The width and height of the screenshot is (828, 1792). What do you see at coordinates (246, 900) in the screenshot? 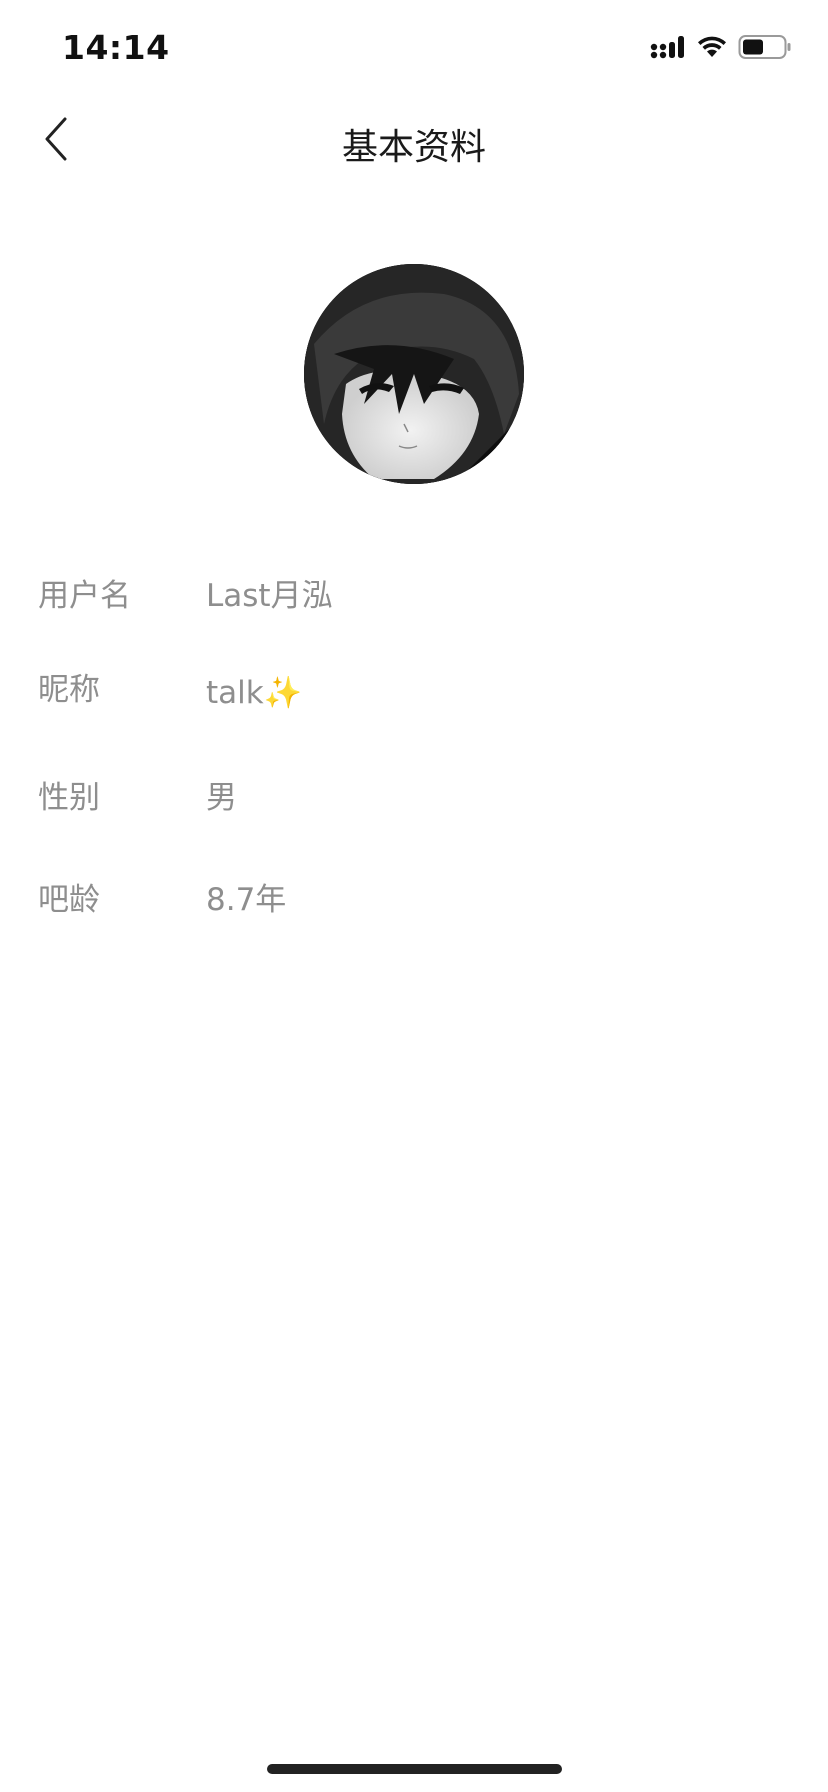
I see `bar-age-value: 8.7年` at bounding box center [246, 900].